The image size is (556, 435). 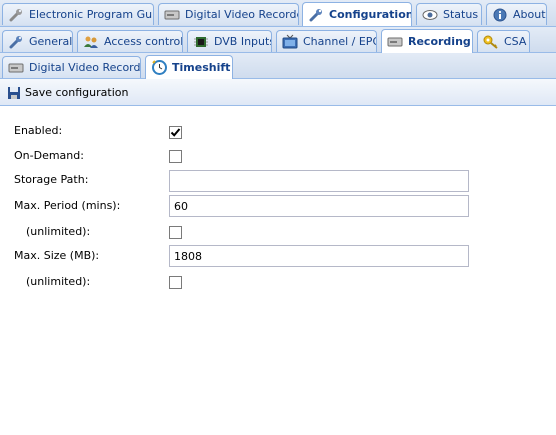 I want to click on tab-general: General, so click(x=37, y=41).